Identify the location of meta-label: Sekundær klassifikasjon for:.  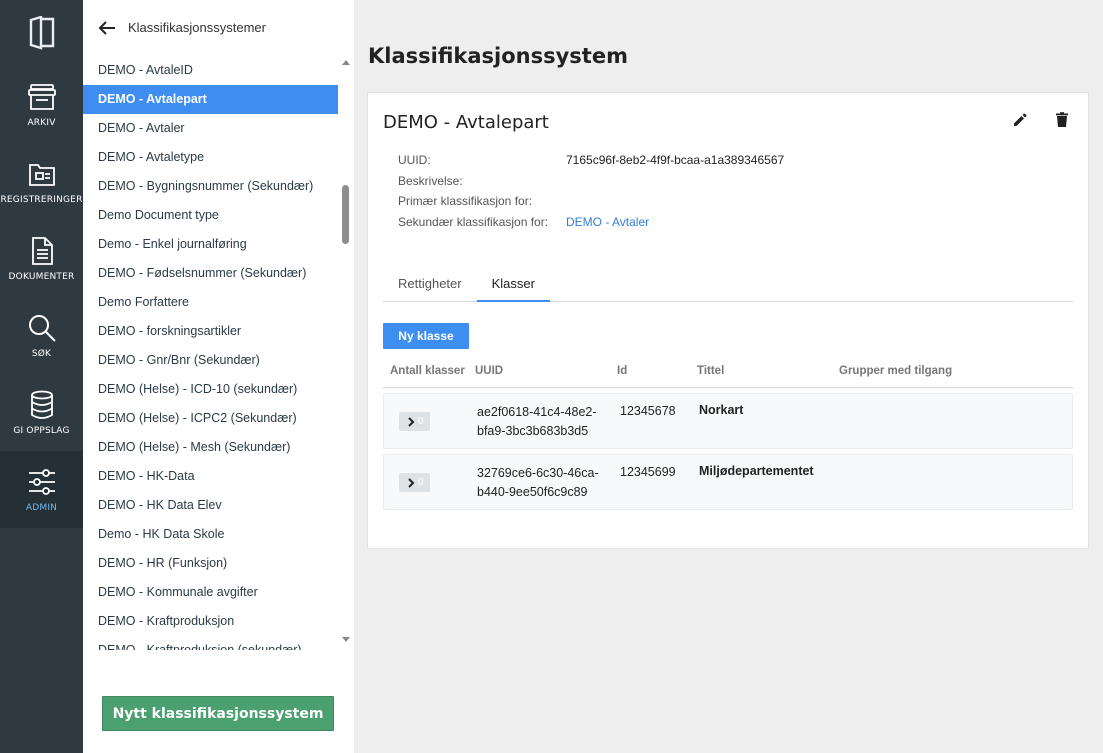
(473, 221).